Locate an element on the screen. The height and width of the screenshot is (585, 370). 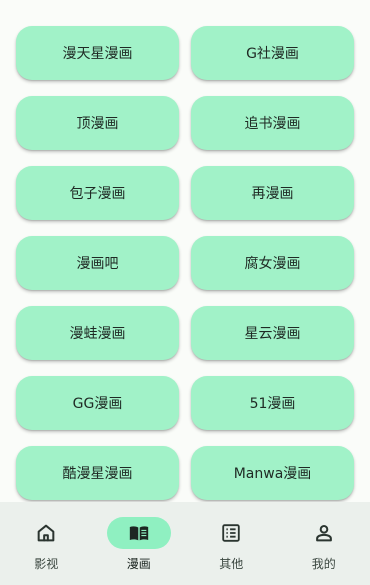
nav-item-comics: 漫画 is located at coordinates (139, 543).